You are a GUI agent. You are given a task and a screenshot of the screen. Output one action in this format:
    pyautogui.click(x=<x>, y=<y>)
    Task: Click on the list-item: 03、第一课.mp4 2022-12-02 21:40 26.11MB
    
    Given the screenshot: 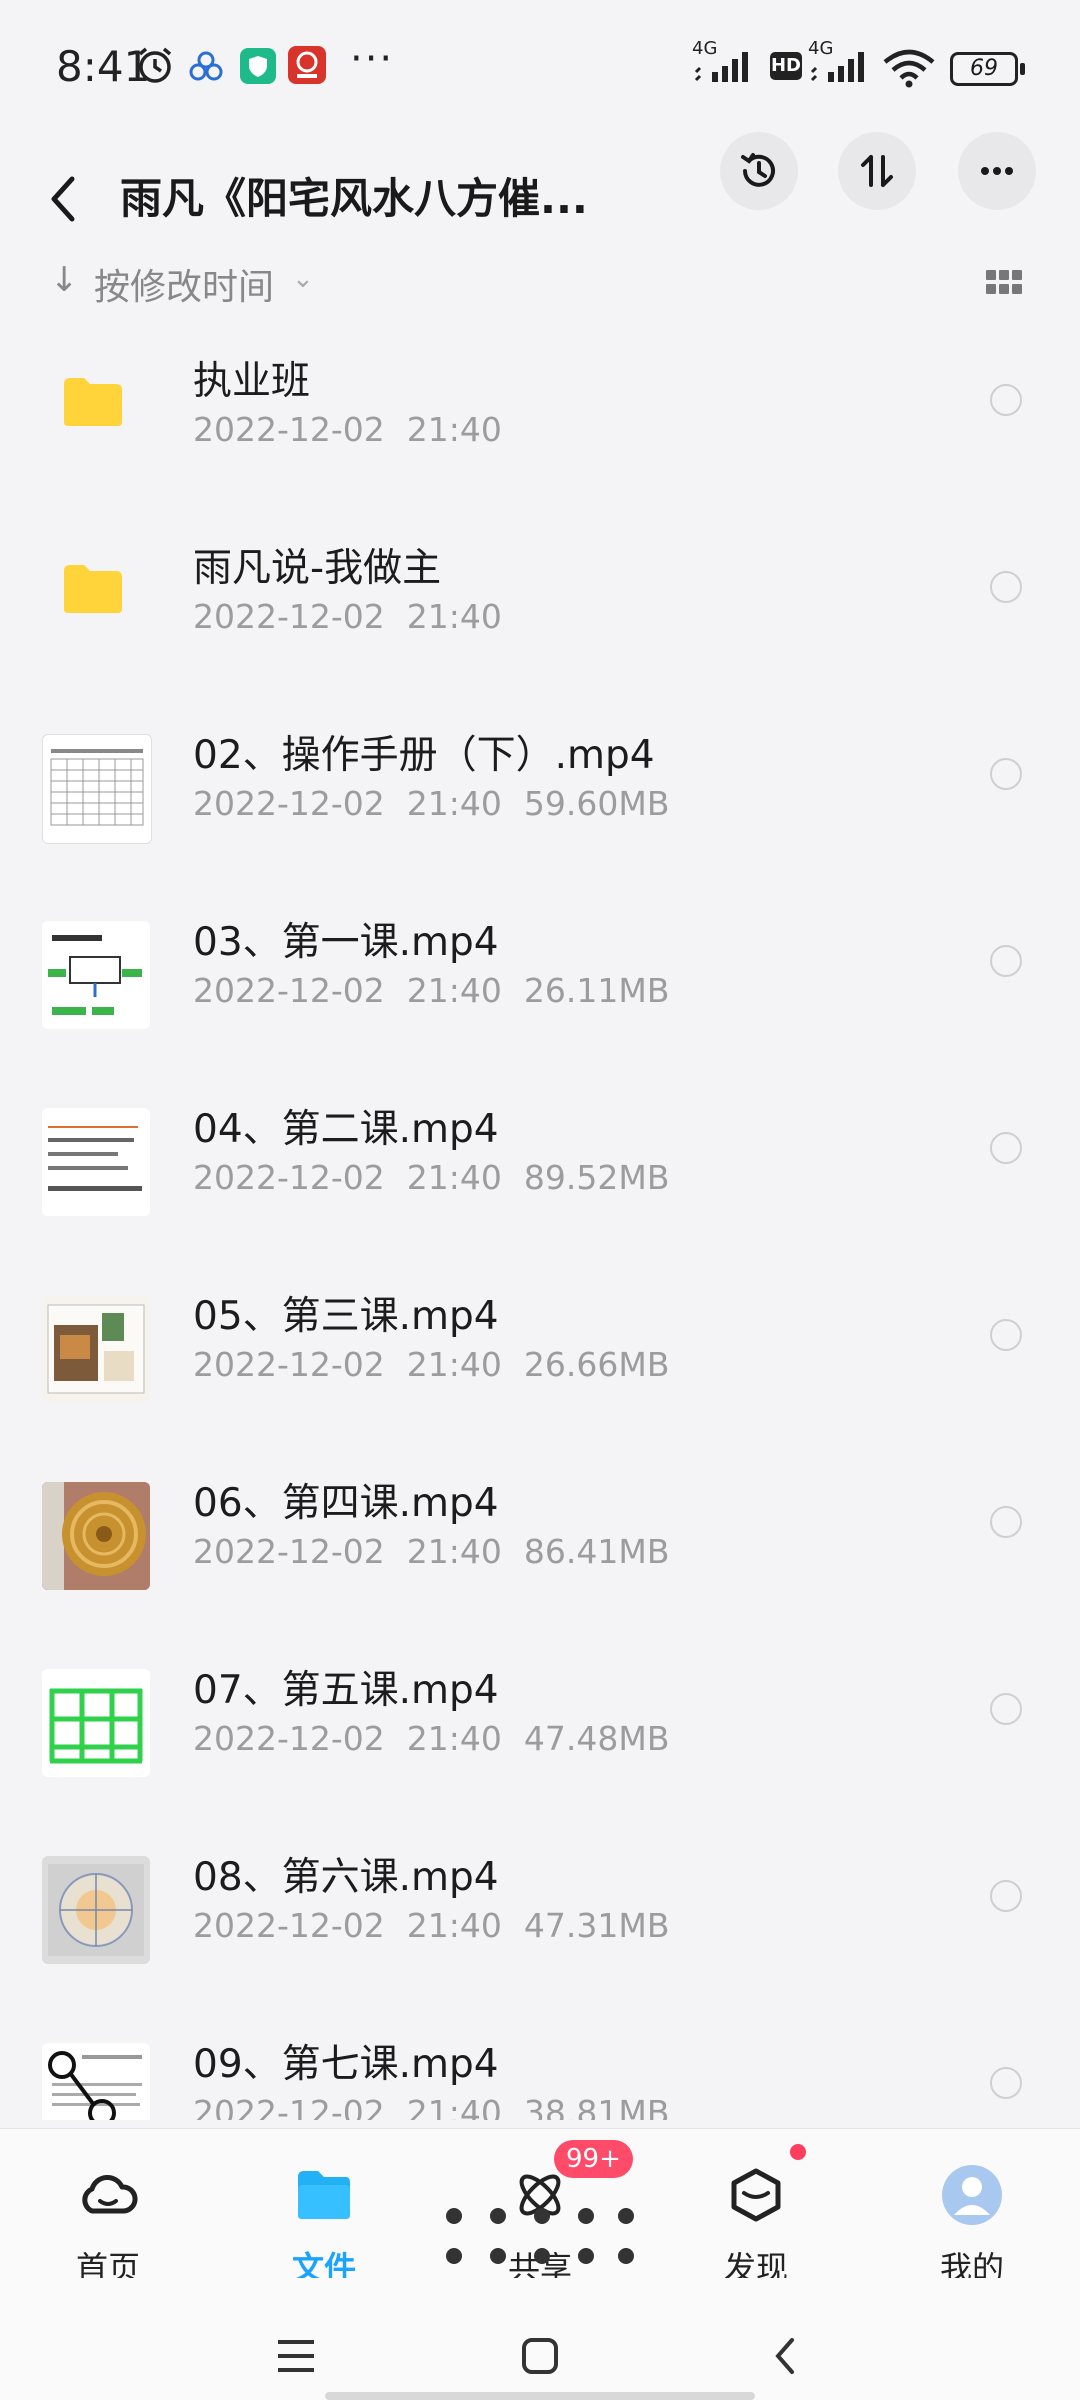 What is the action you would take?
    pyautogui.click(x=540, y=974)
    